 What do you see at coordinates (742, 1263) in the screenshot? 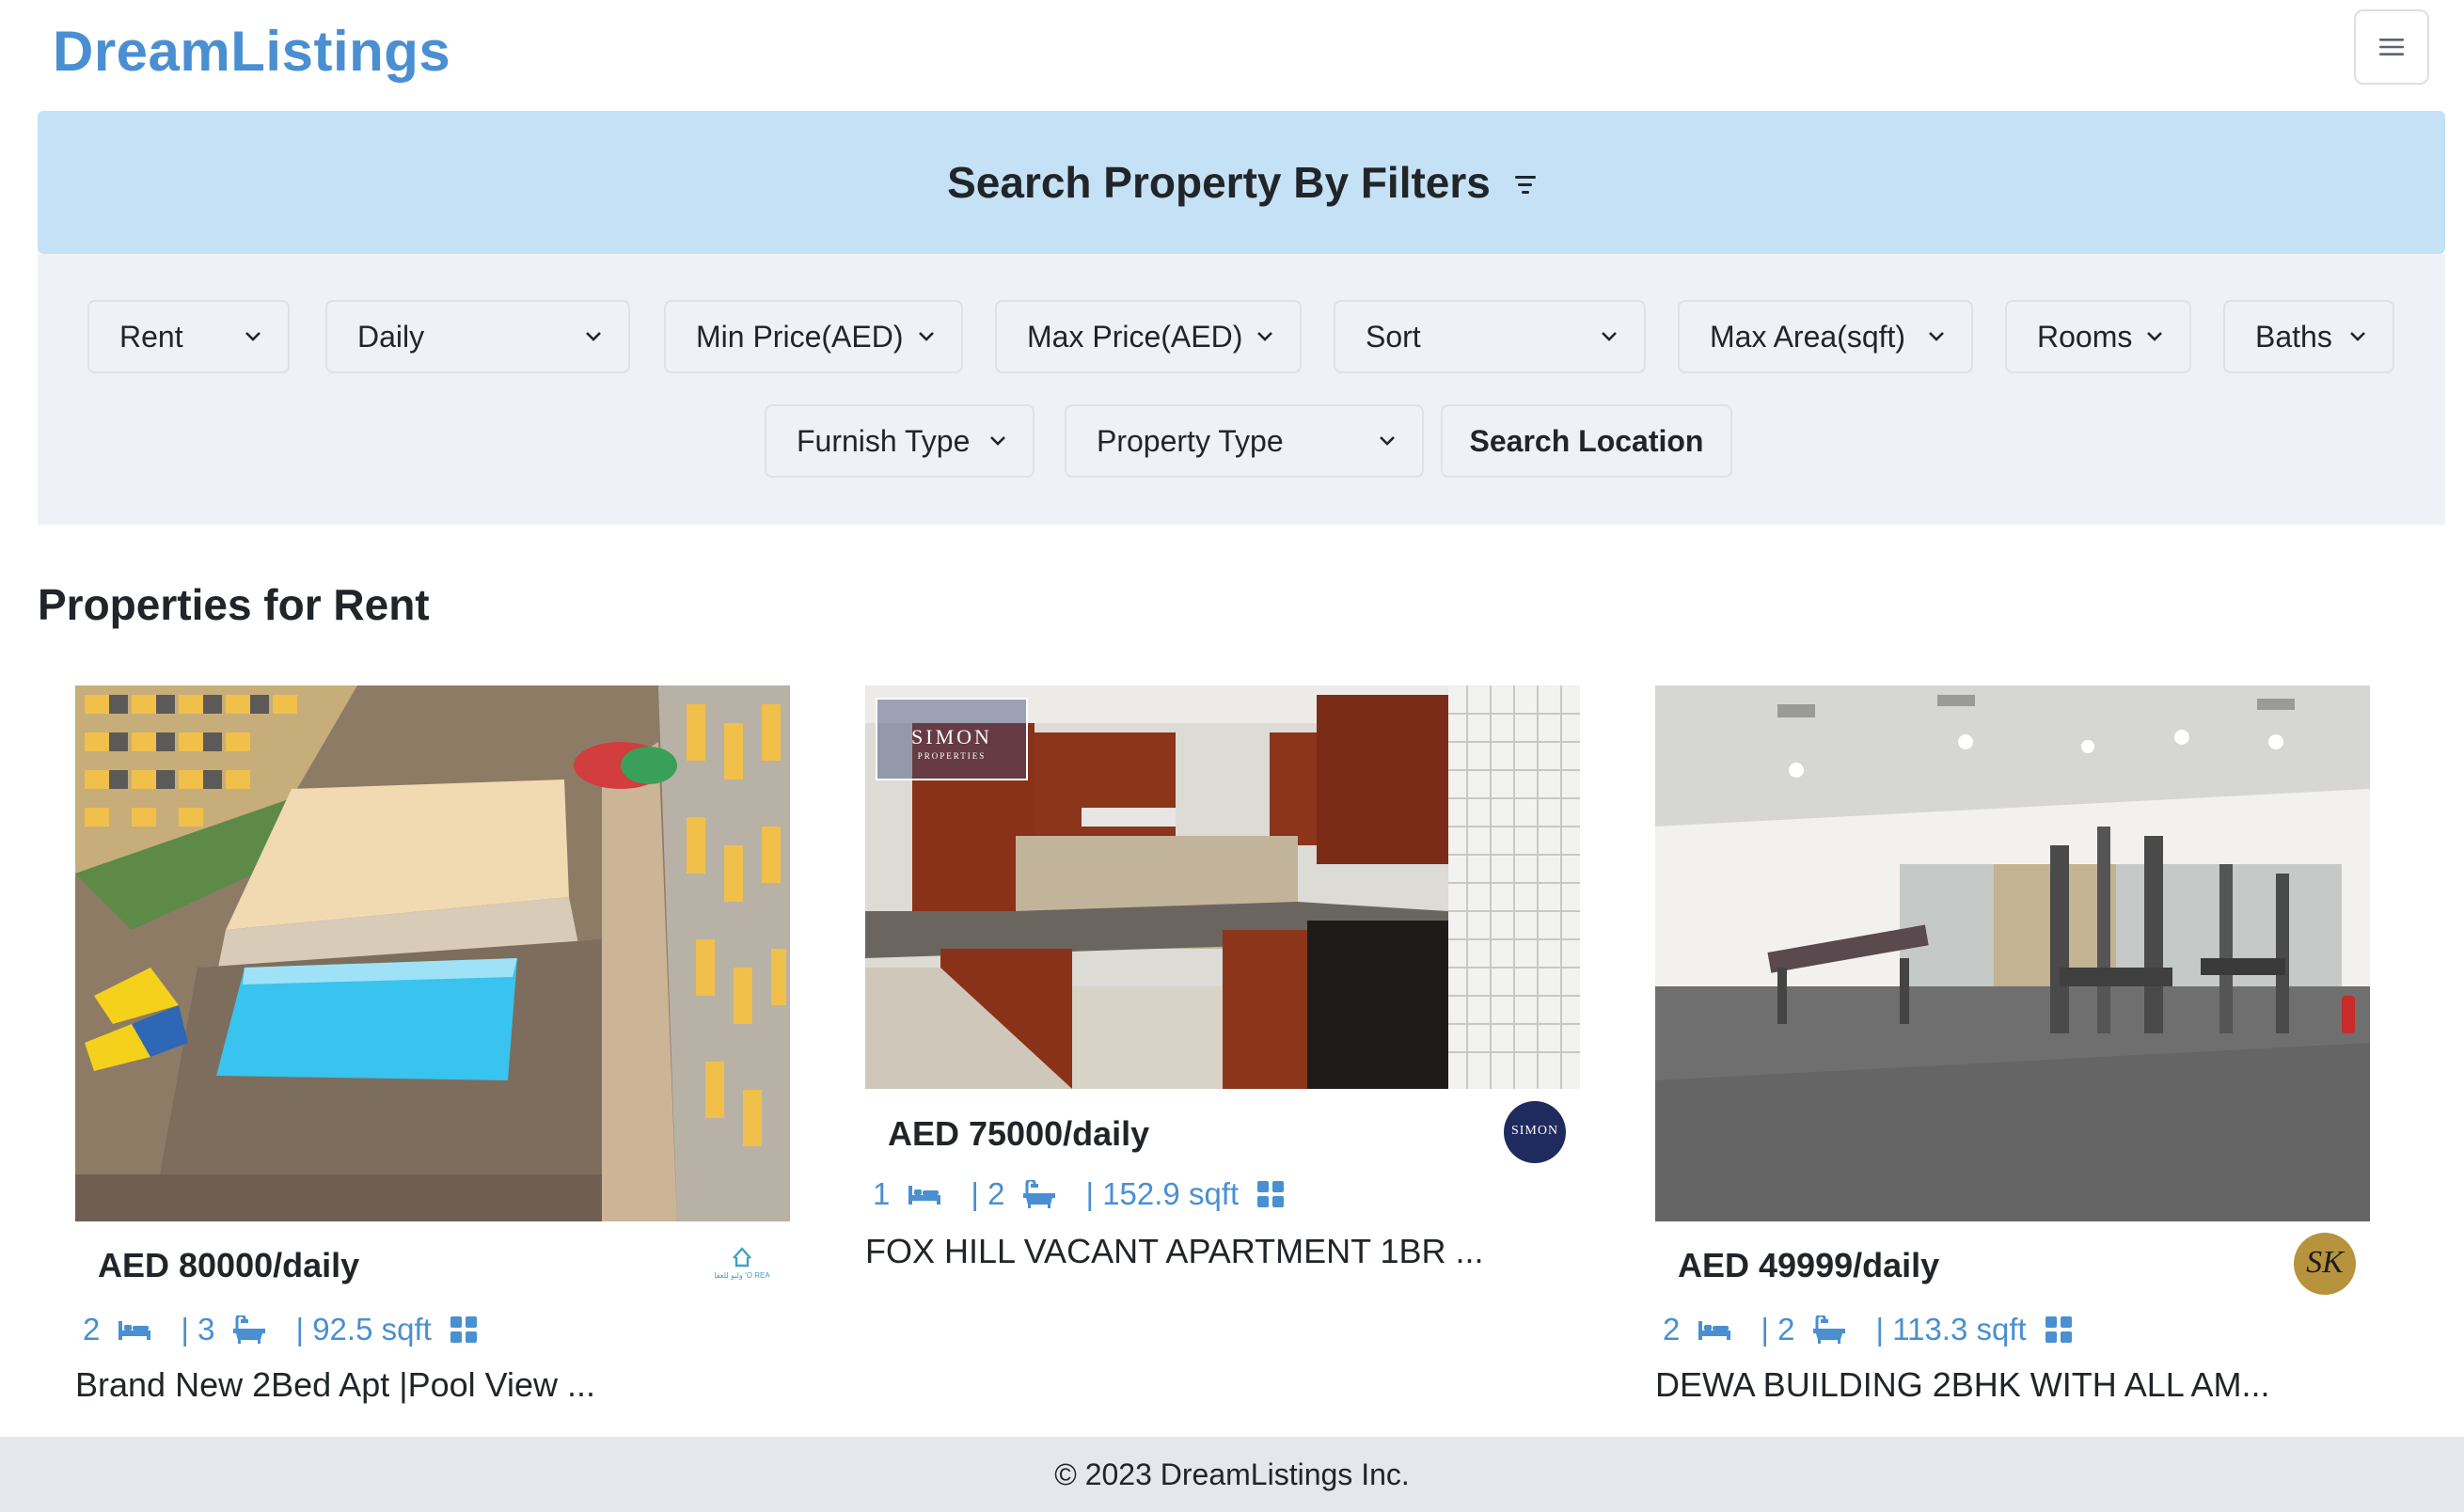
I see `agency-logo: وليو للعقا ’O REA` at bounding box center [742, 1263].